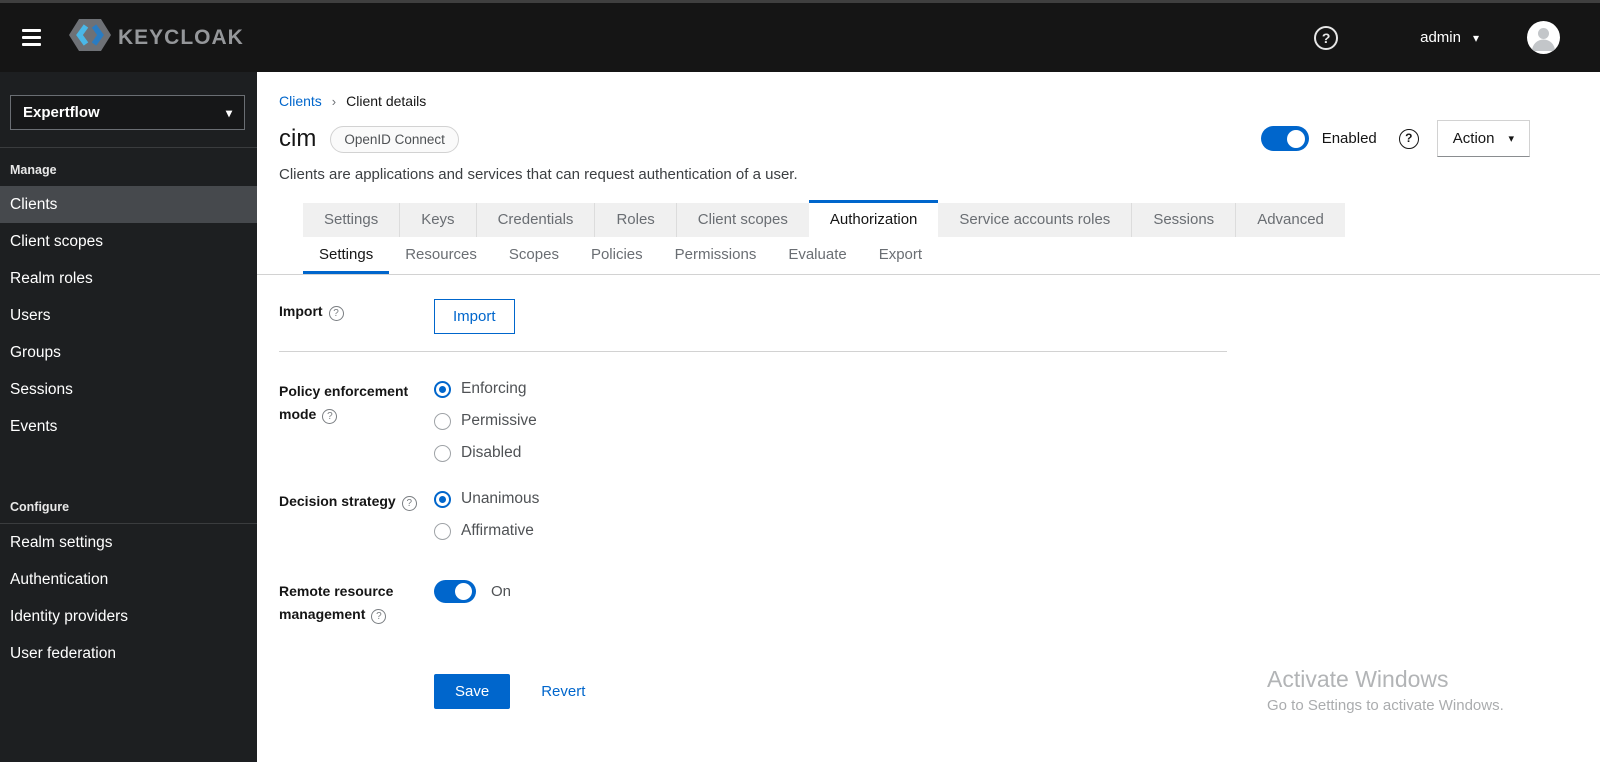  What do you see at coordinates (536, 220) in the screenshot?
I see `tab-credentials: Credentials` at bounding box center [536, 220].